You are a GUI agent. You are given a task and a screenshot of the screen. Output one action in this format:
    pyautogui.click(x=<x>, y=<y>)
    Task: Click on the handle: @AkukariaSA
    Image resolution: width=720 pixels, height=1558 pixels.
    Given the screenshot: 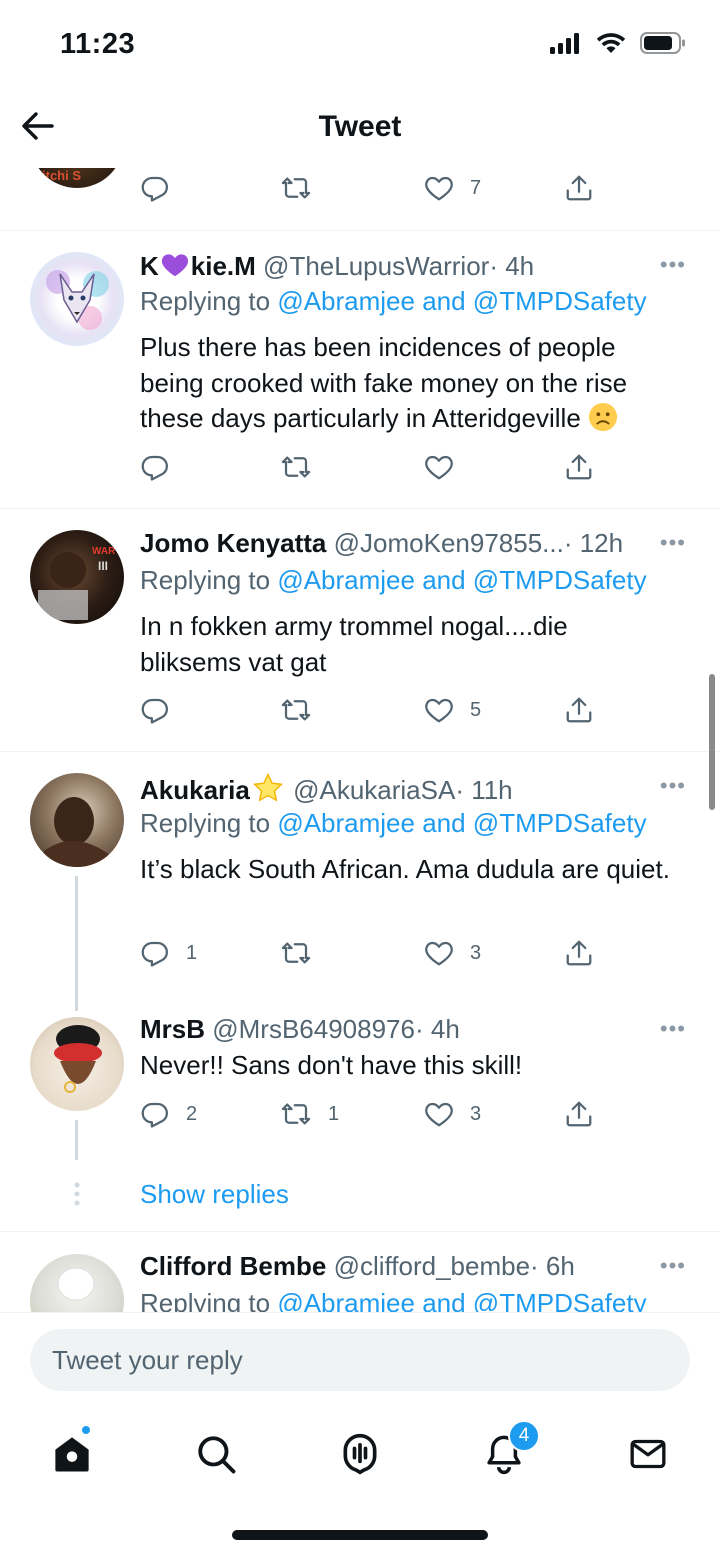 What is the action you would take?
    pyautogui.click(x=374, y=790)
    